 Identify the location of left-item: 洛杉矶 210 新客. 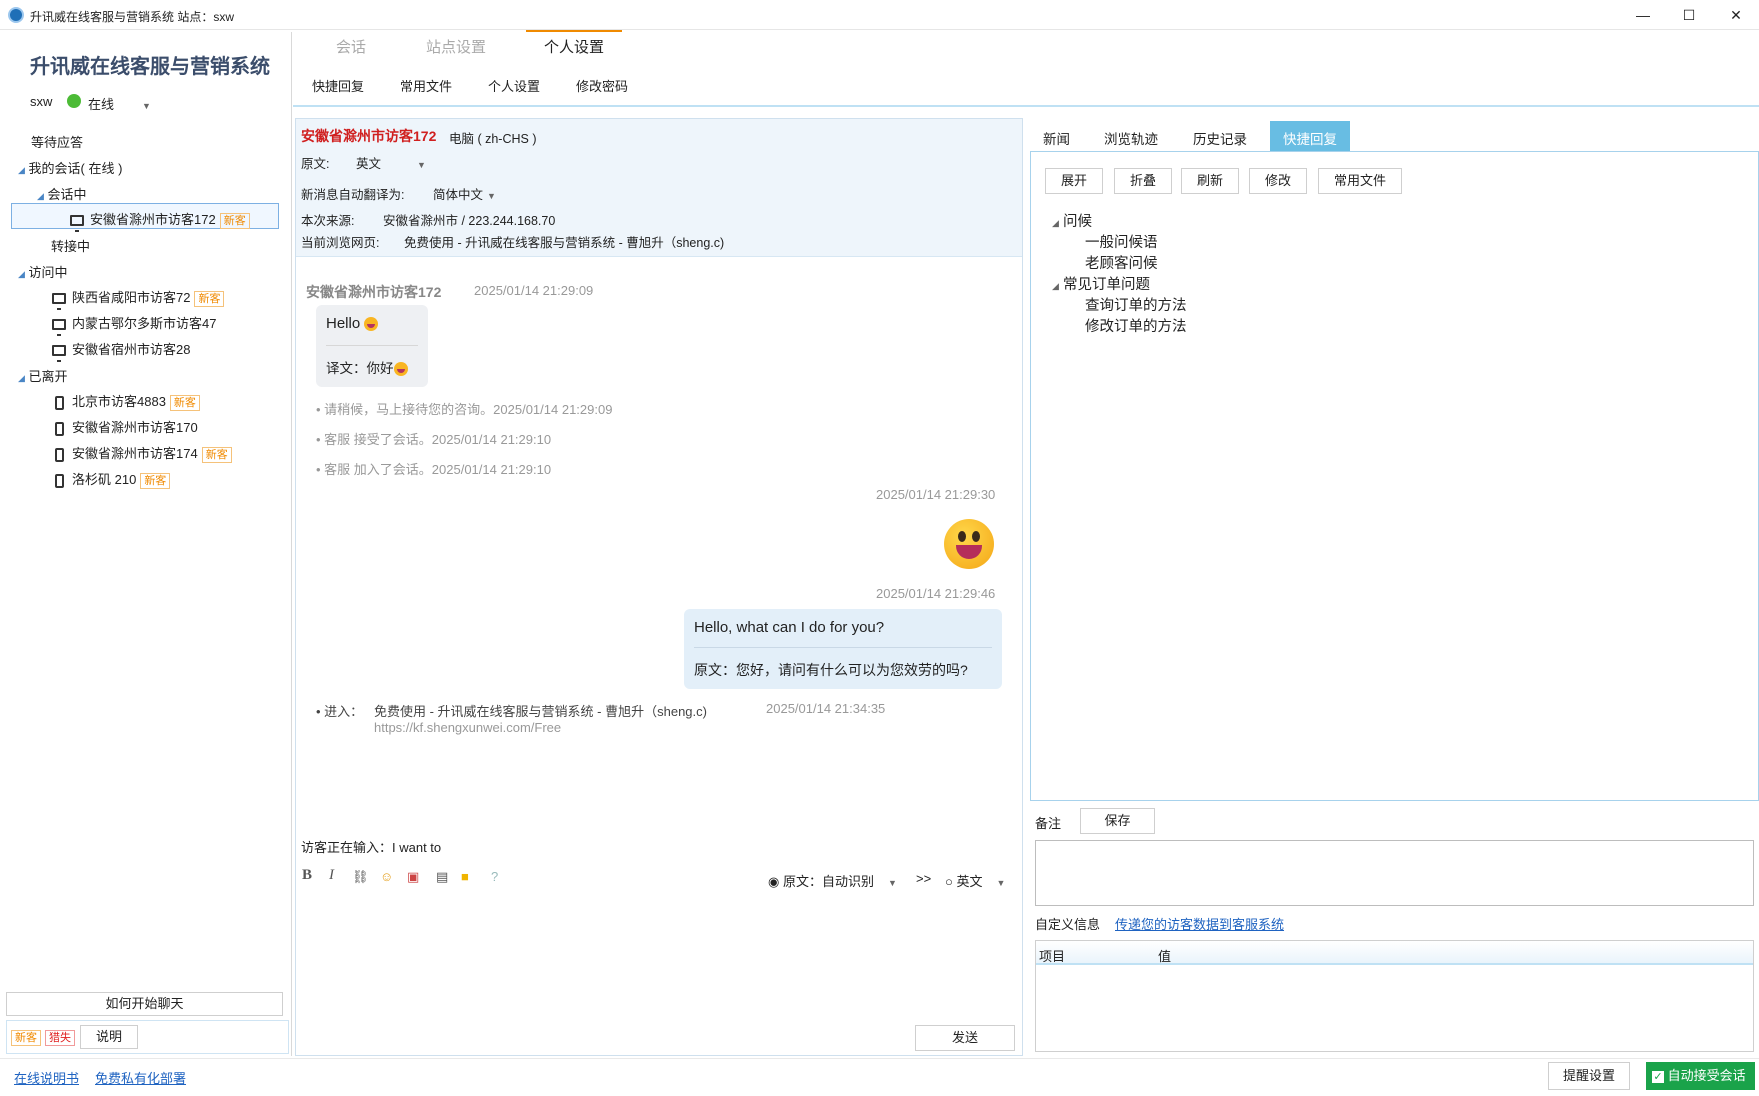
(113, 479).